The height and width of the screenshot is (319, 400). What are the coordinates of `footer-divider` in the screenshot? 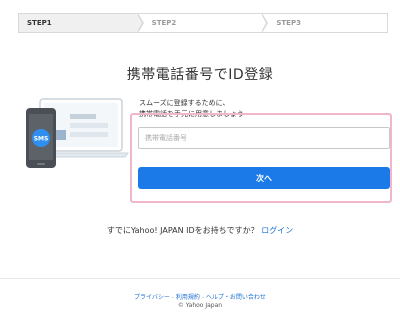 It's located at (200, 278).